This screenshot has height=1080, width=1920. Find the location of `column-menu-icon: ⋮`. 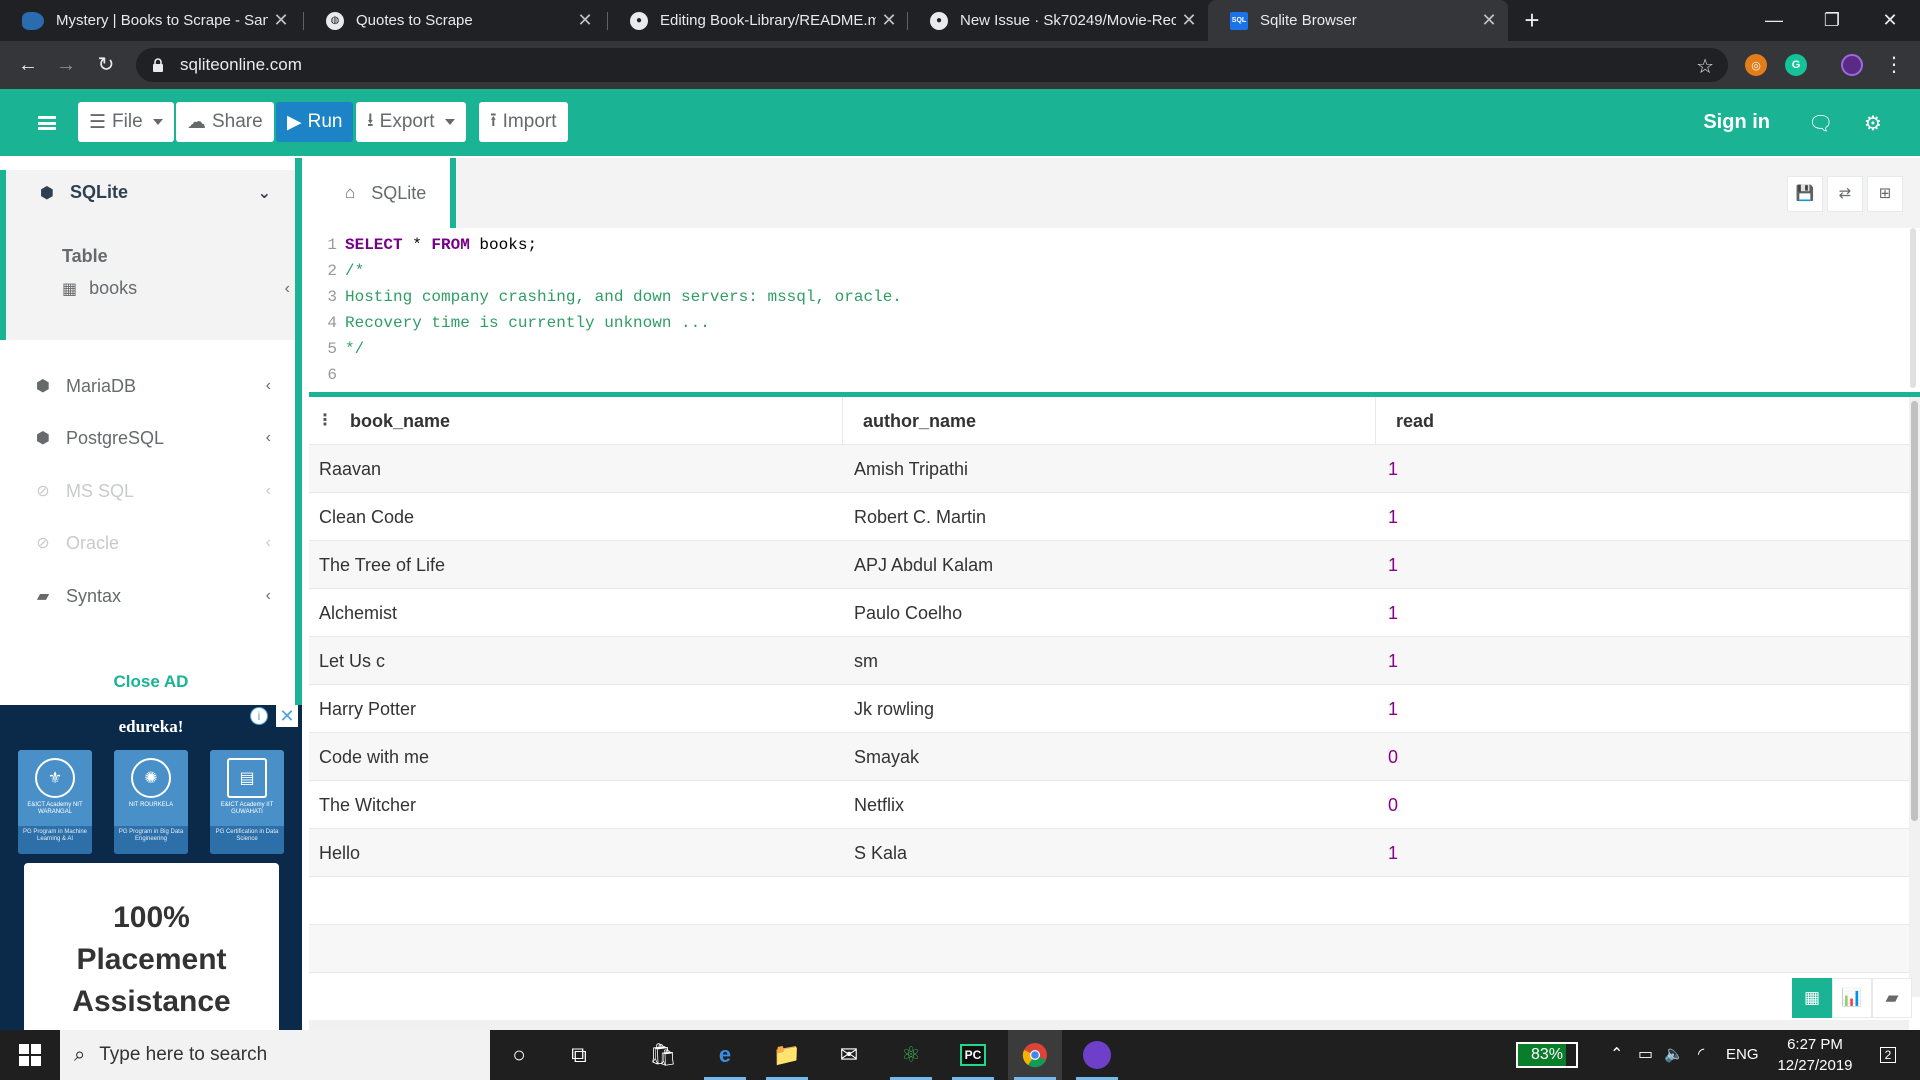

column-menu-icon: ⋮ is located at coordinates (325, 421).